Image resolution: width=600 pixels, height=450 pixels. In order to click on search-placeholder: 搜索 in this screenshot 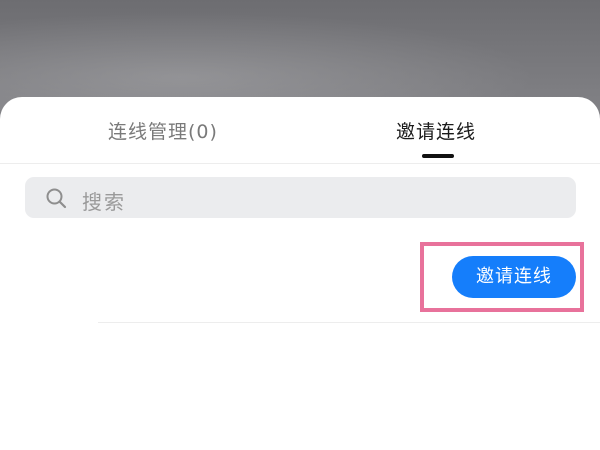, I will do `click(104, 202)`.